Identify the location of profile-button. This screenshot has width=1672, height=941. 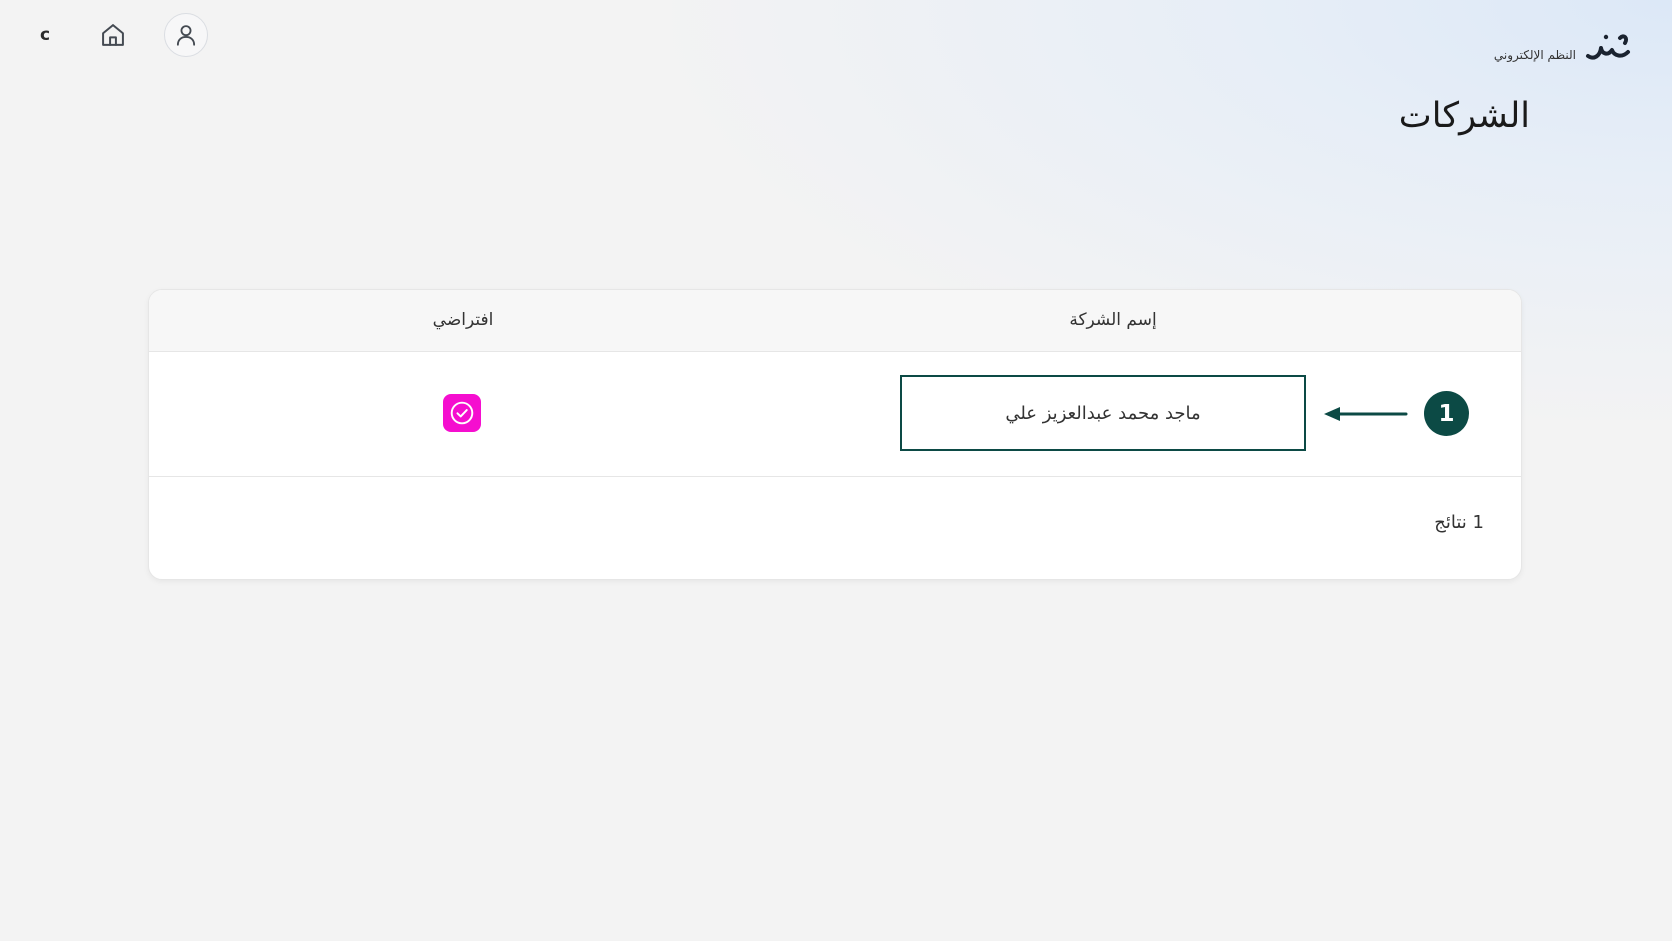
(186, 35).